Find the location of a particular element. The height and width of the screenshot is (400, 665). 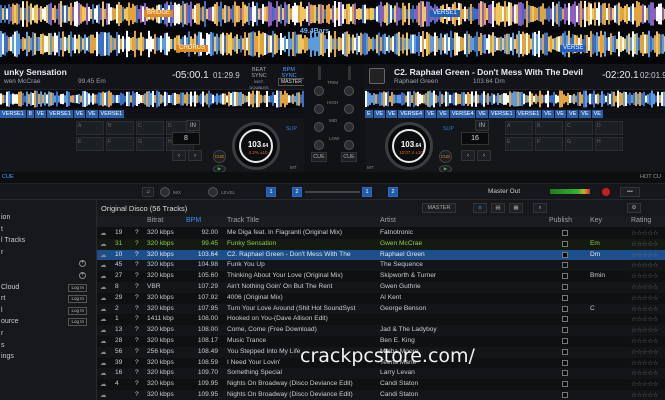

sidebar-item: s is located at coordinates (48, 346).